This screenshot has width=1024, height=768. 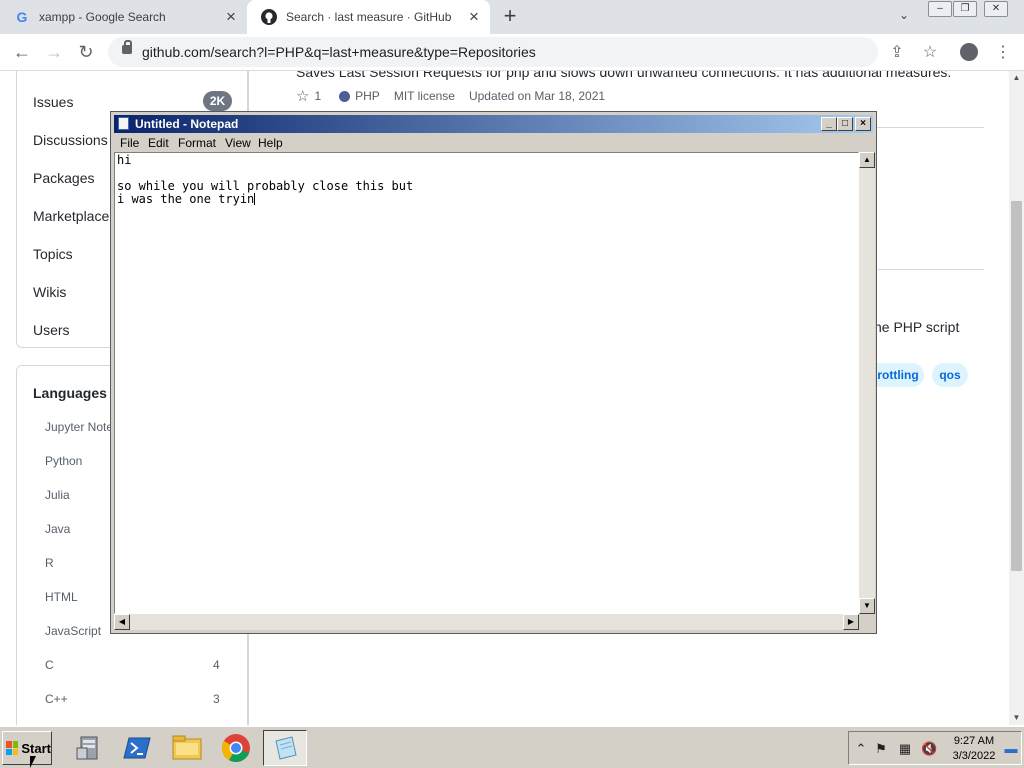 What do you see at coordinates (269, 17) in the screenshot?
I see `github-icon` at bounding box center [269, 17].